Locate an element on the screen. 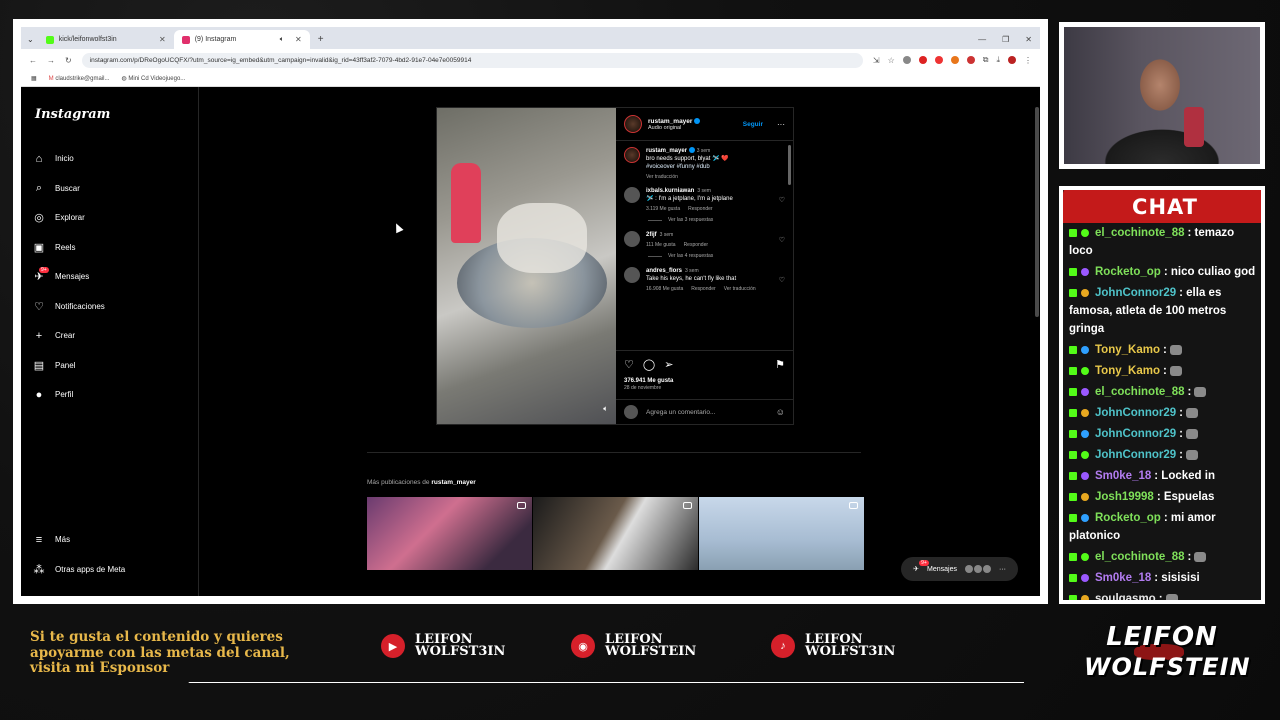 The image size is (1280, 720). forward-icon: → is located at coordinates (51, 60).